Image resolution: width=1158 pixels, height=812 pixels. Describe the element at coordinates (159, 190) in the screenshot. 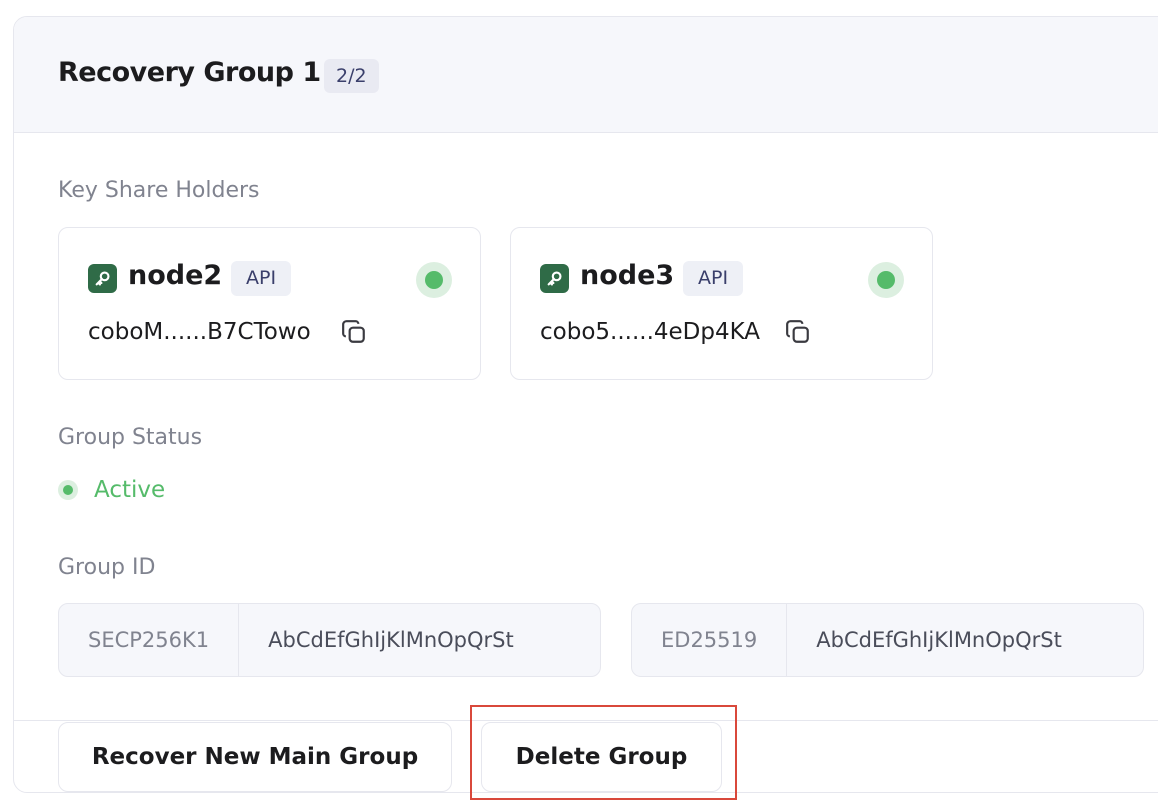

I see `key-share-holders-label: Key Share Holders` at that location.